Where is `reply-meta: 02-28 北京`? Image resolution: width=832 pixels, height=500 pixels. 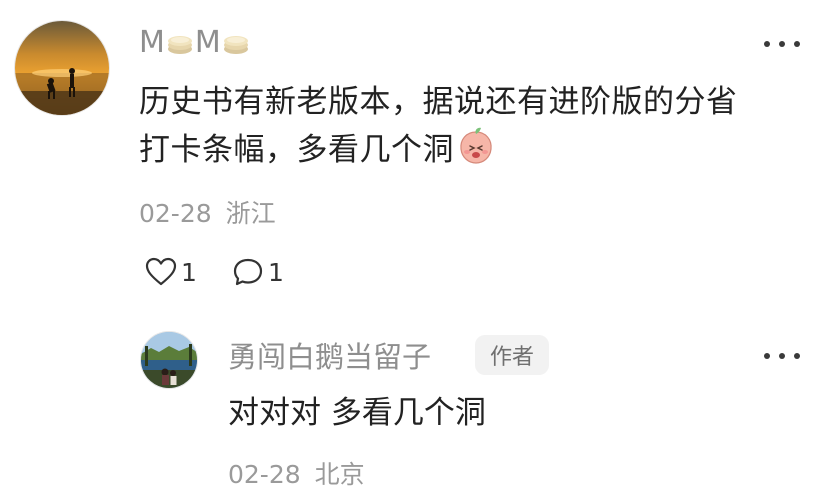
reply-meta: 02-28 北京 is located at coordinates (296, 475).